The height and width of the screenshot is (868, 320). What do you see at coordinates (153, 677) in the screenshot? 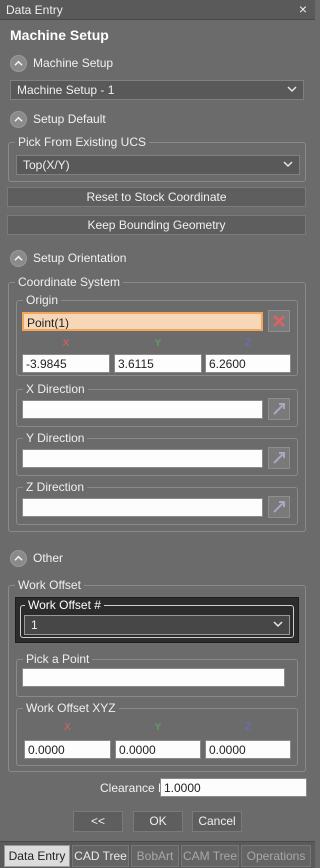
I see `pick-point-input` at bounding box center [153, 677].